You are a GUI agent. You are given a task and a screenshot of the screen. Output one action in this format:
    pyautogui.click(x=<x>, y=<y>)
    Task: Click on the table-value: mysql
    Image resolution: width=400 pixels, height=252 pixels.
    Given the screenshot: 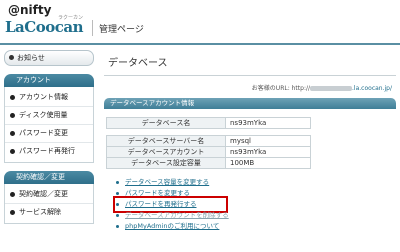 What is the action you would take?
    pyautogui.click(x=268, y=141)
    